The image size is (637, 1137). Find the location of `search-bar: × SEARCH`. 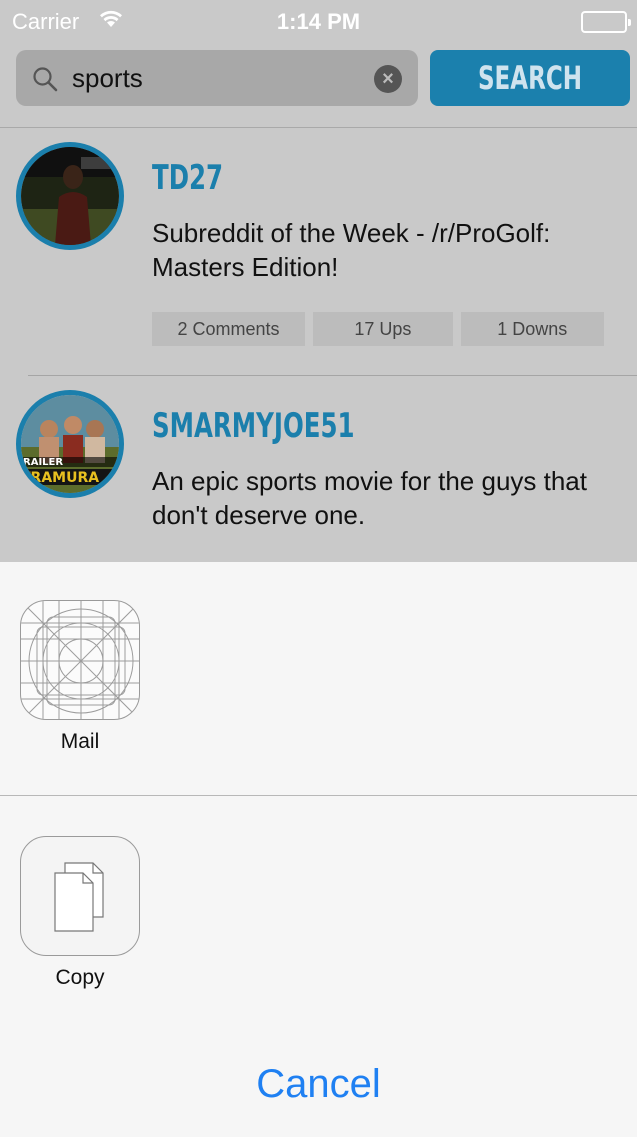

search-bar: × SEARCH is located at coordinates (318, 86).